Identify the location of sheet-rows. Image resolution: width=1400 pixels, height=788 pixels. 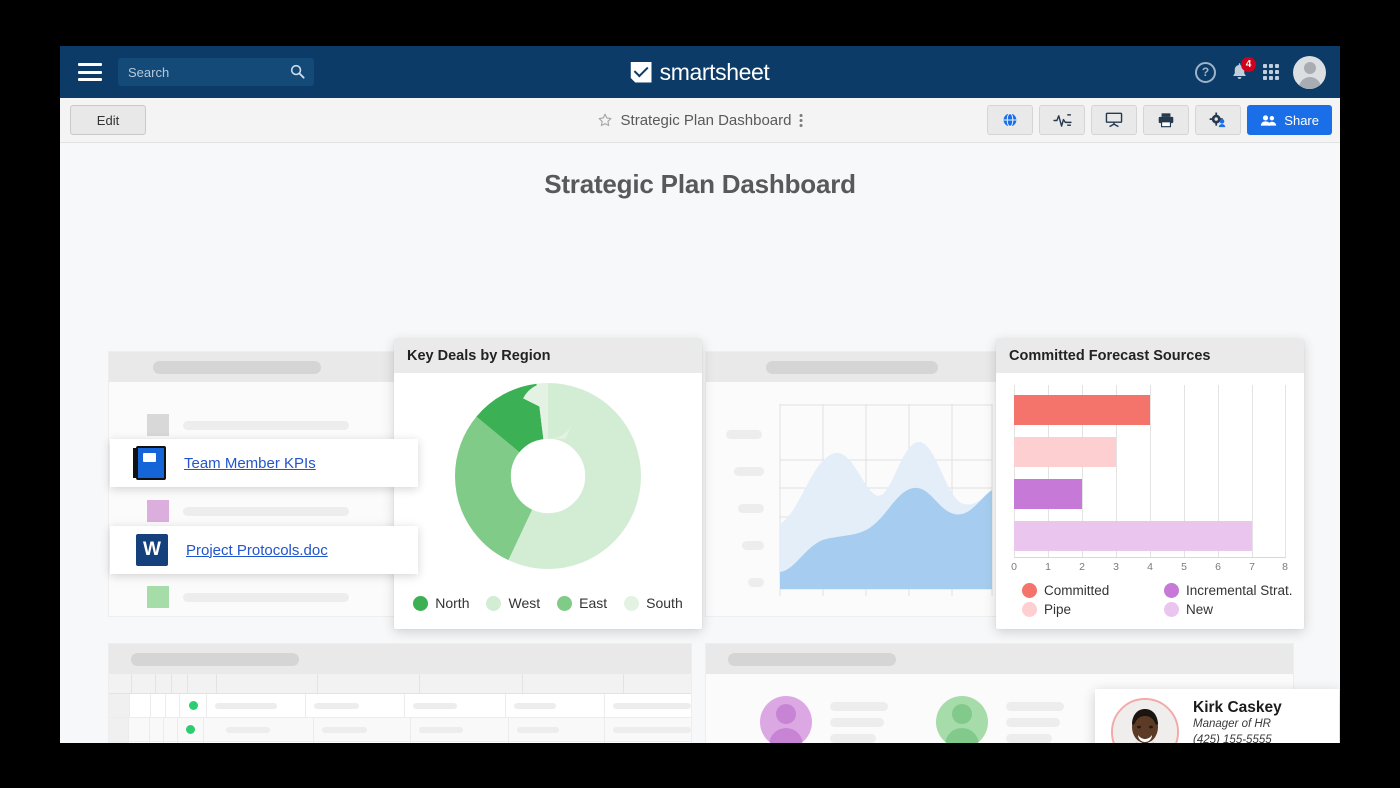
(400, 718).